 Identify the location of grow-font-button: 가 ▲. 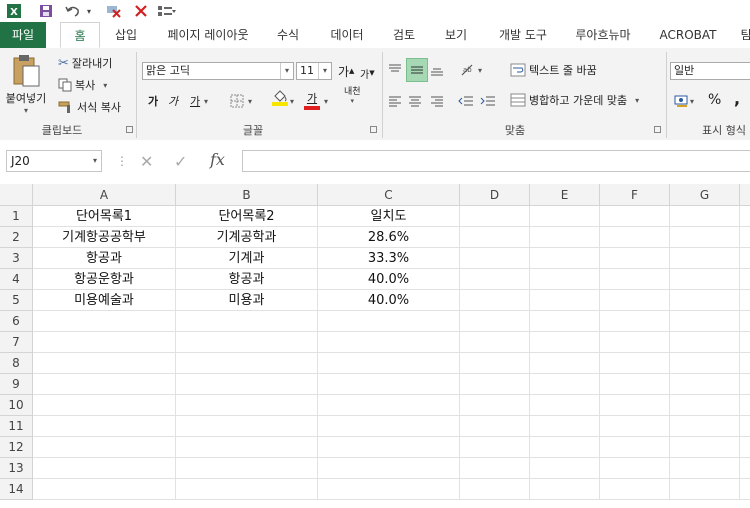
(346, 71).